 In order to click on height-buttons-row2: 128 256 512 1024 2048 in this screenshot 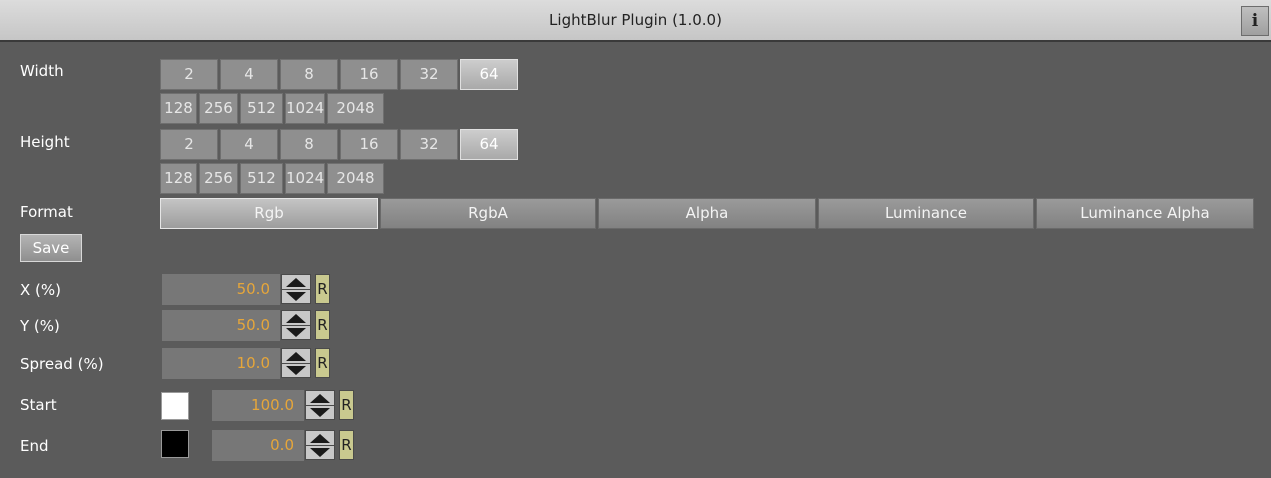, I will do `click(272, 178)`.